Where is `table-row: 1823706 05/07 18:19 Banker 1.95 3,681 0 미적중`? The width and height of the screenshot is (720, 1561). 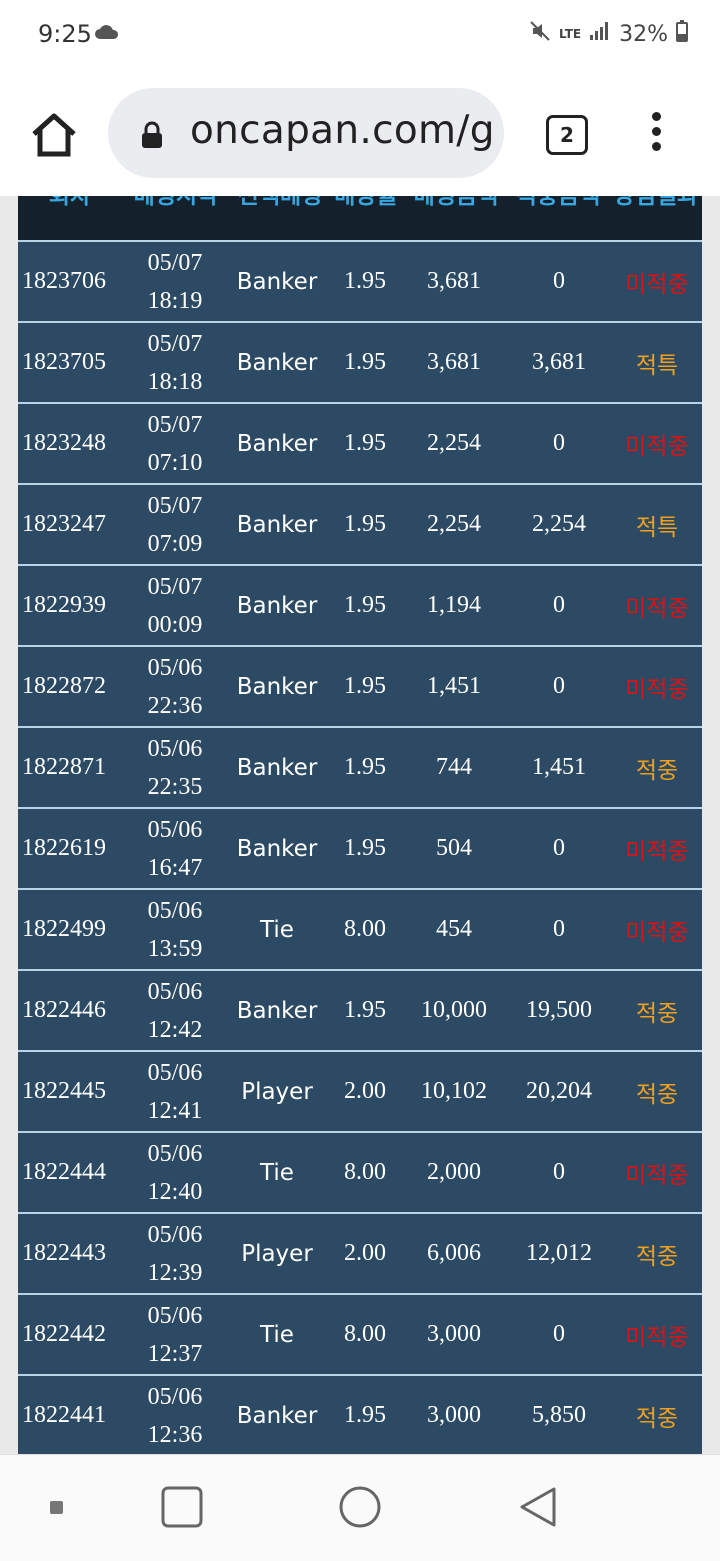
table-row: 1823706 05/07 18:19 Banker 1.95 3,681 0 미적중 is located at coordinates (360, 280).